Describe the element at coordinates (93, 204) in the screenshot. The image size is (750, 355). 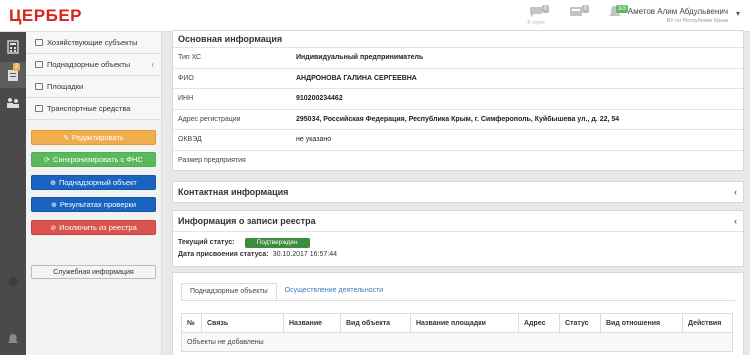
I see `inspection-results-button: ⊕ Результатах проверки` at that location.